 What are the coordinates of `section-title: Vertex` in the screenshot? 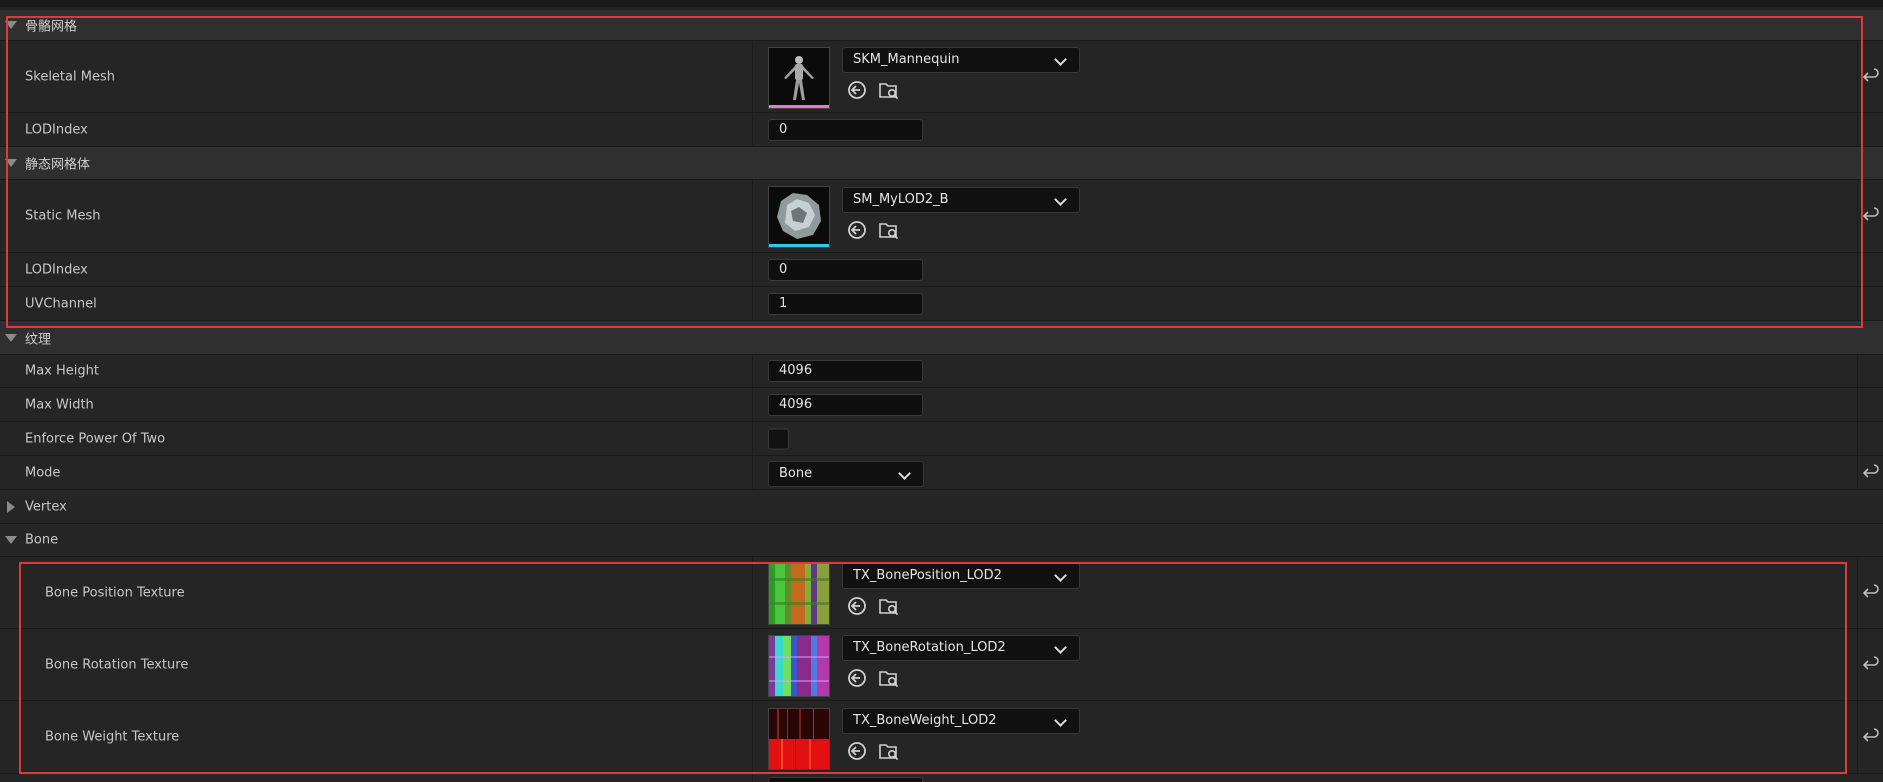 It's located at (46, 506).